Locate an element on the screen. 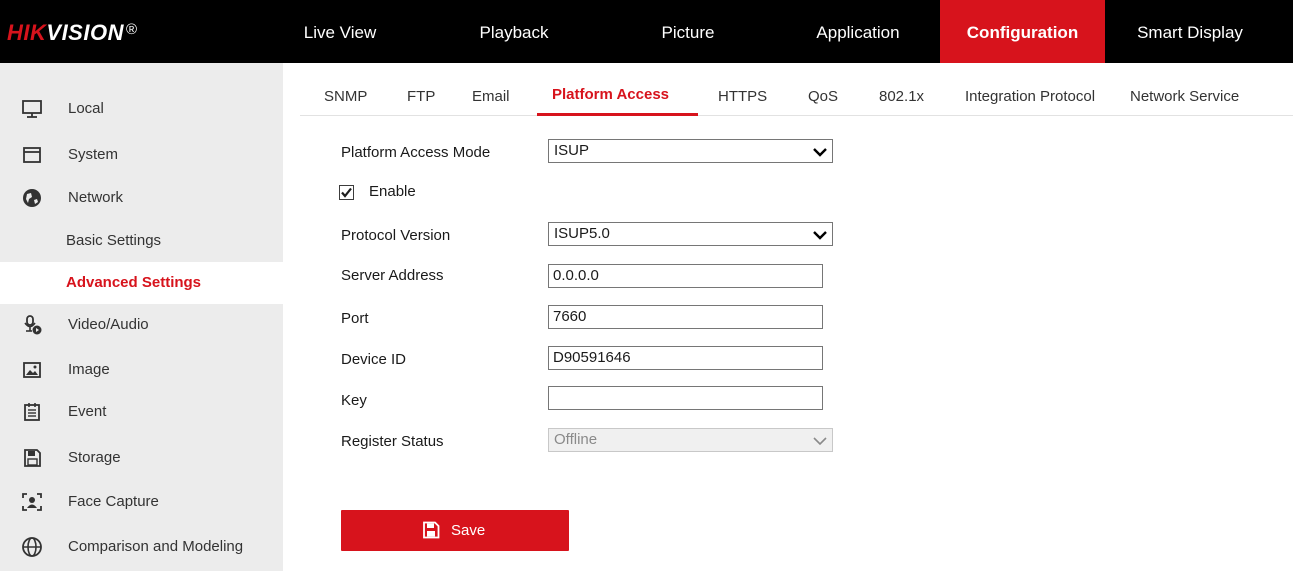 The width and height of the screenshot is (1293, 571). sidebar-item-label: System is located at coordinates (93, 154).